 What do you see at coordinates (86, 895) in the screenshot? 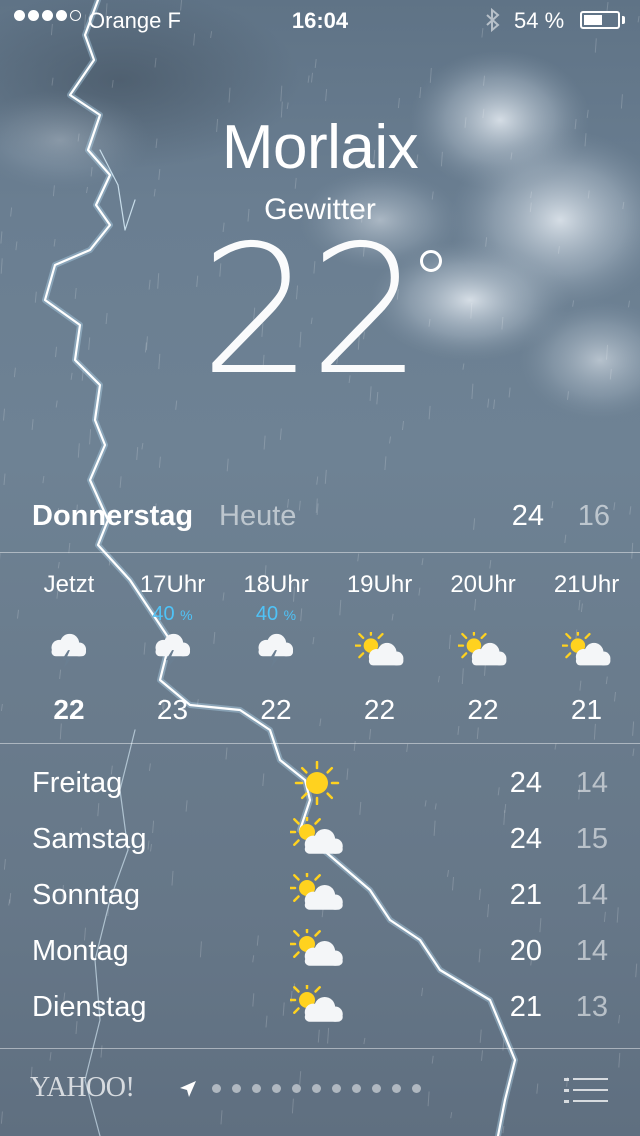
I see `day-name: Sonntag` at bounding box center [86, 895].